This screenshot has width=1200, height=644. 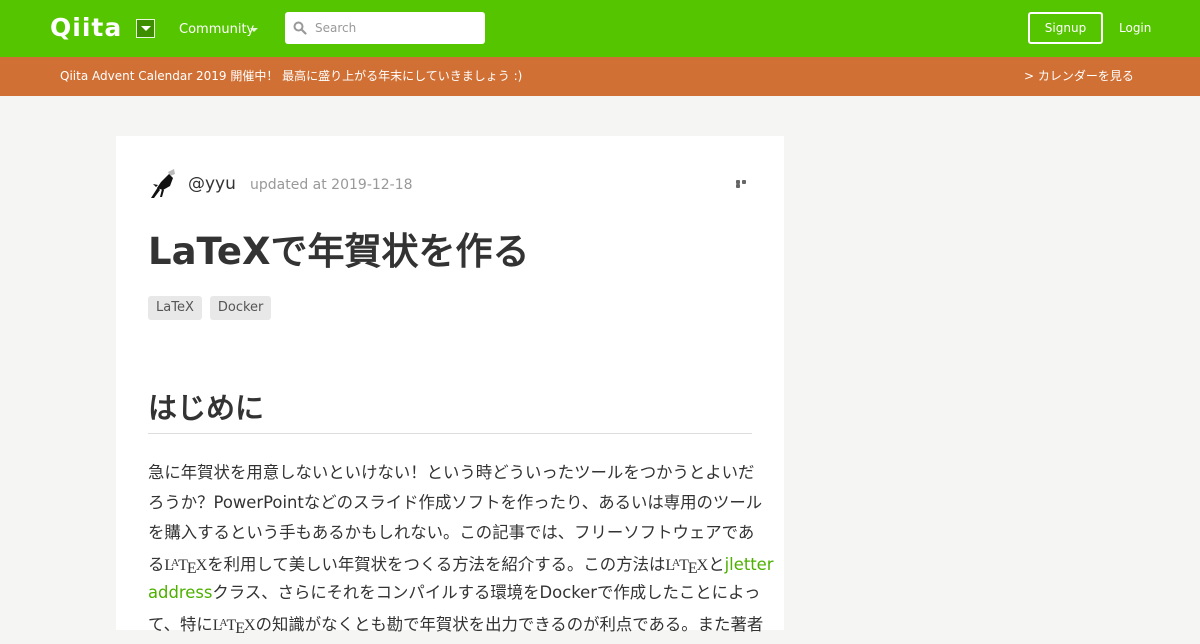 I want to click on section-heading: はじめに, so click(x=206, y=408).